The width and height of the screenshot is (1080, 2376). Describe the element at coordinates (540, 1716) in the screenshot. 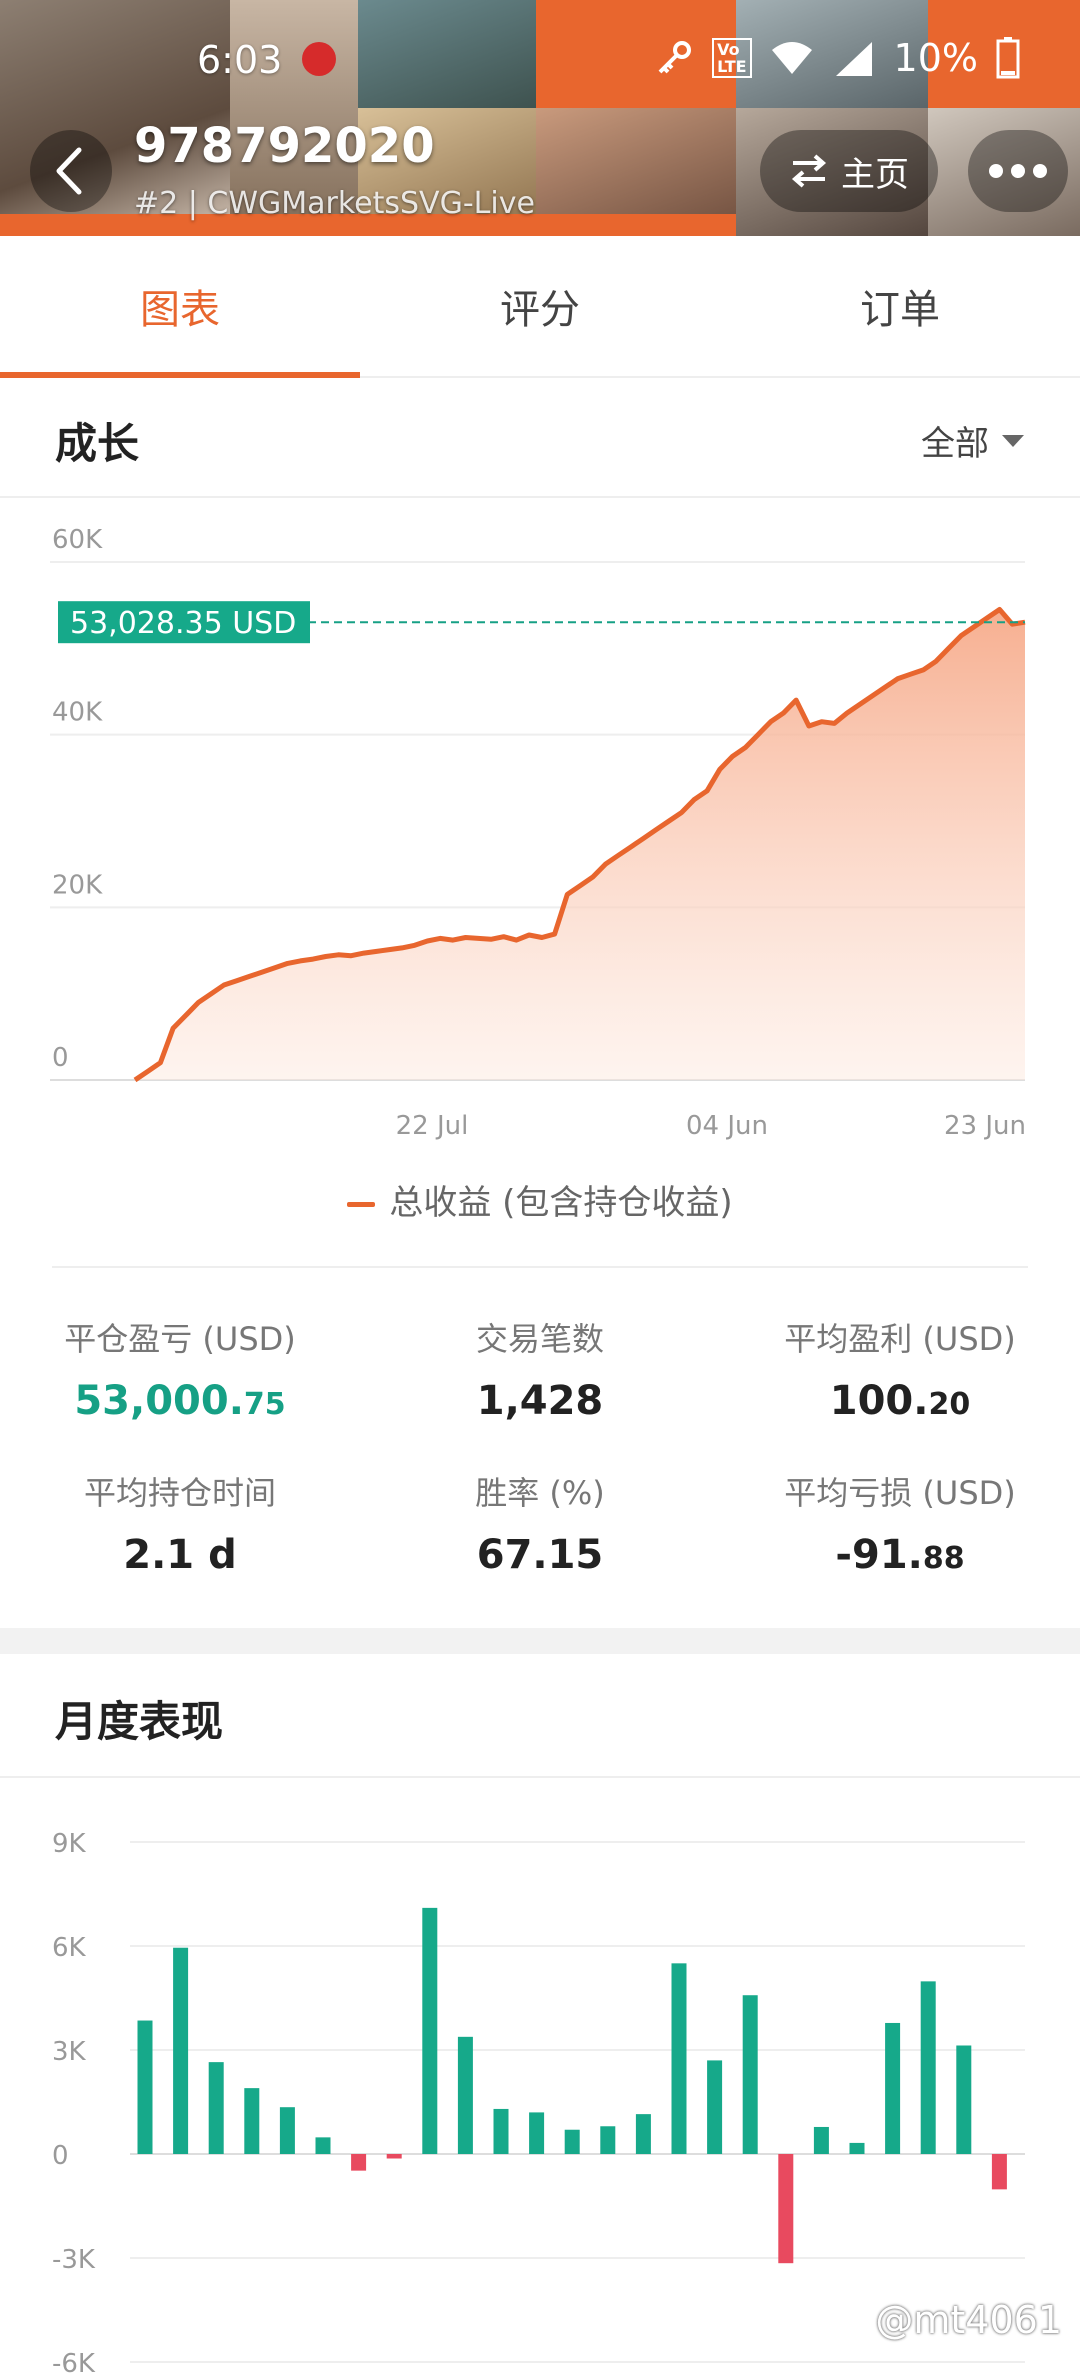

I see `monthly-header: 月度表现` at that location.